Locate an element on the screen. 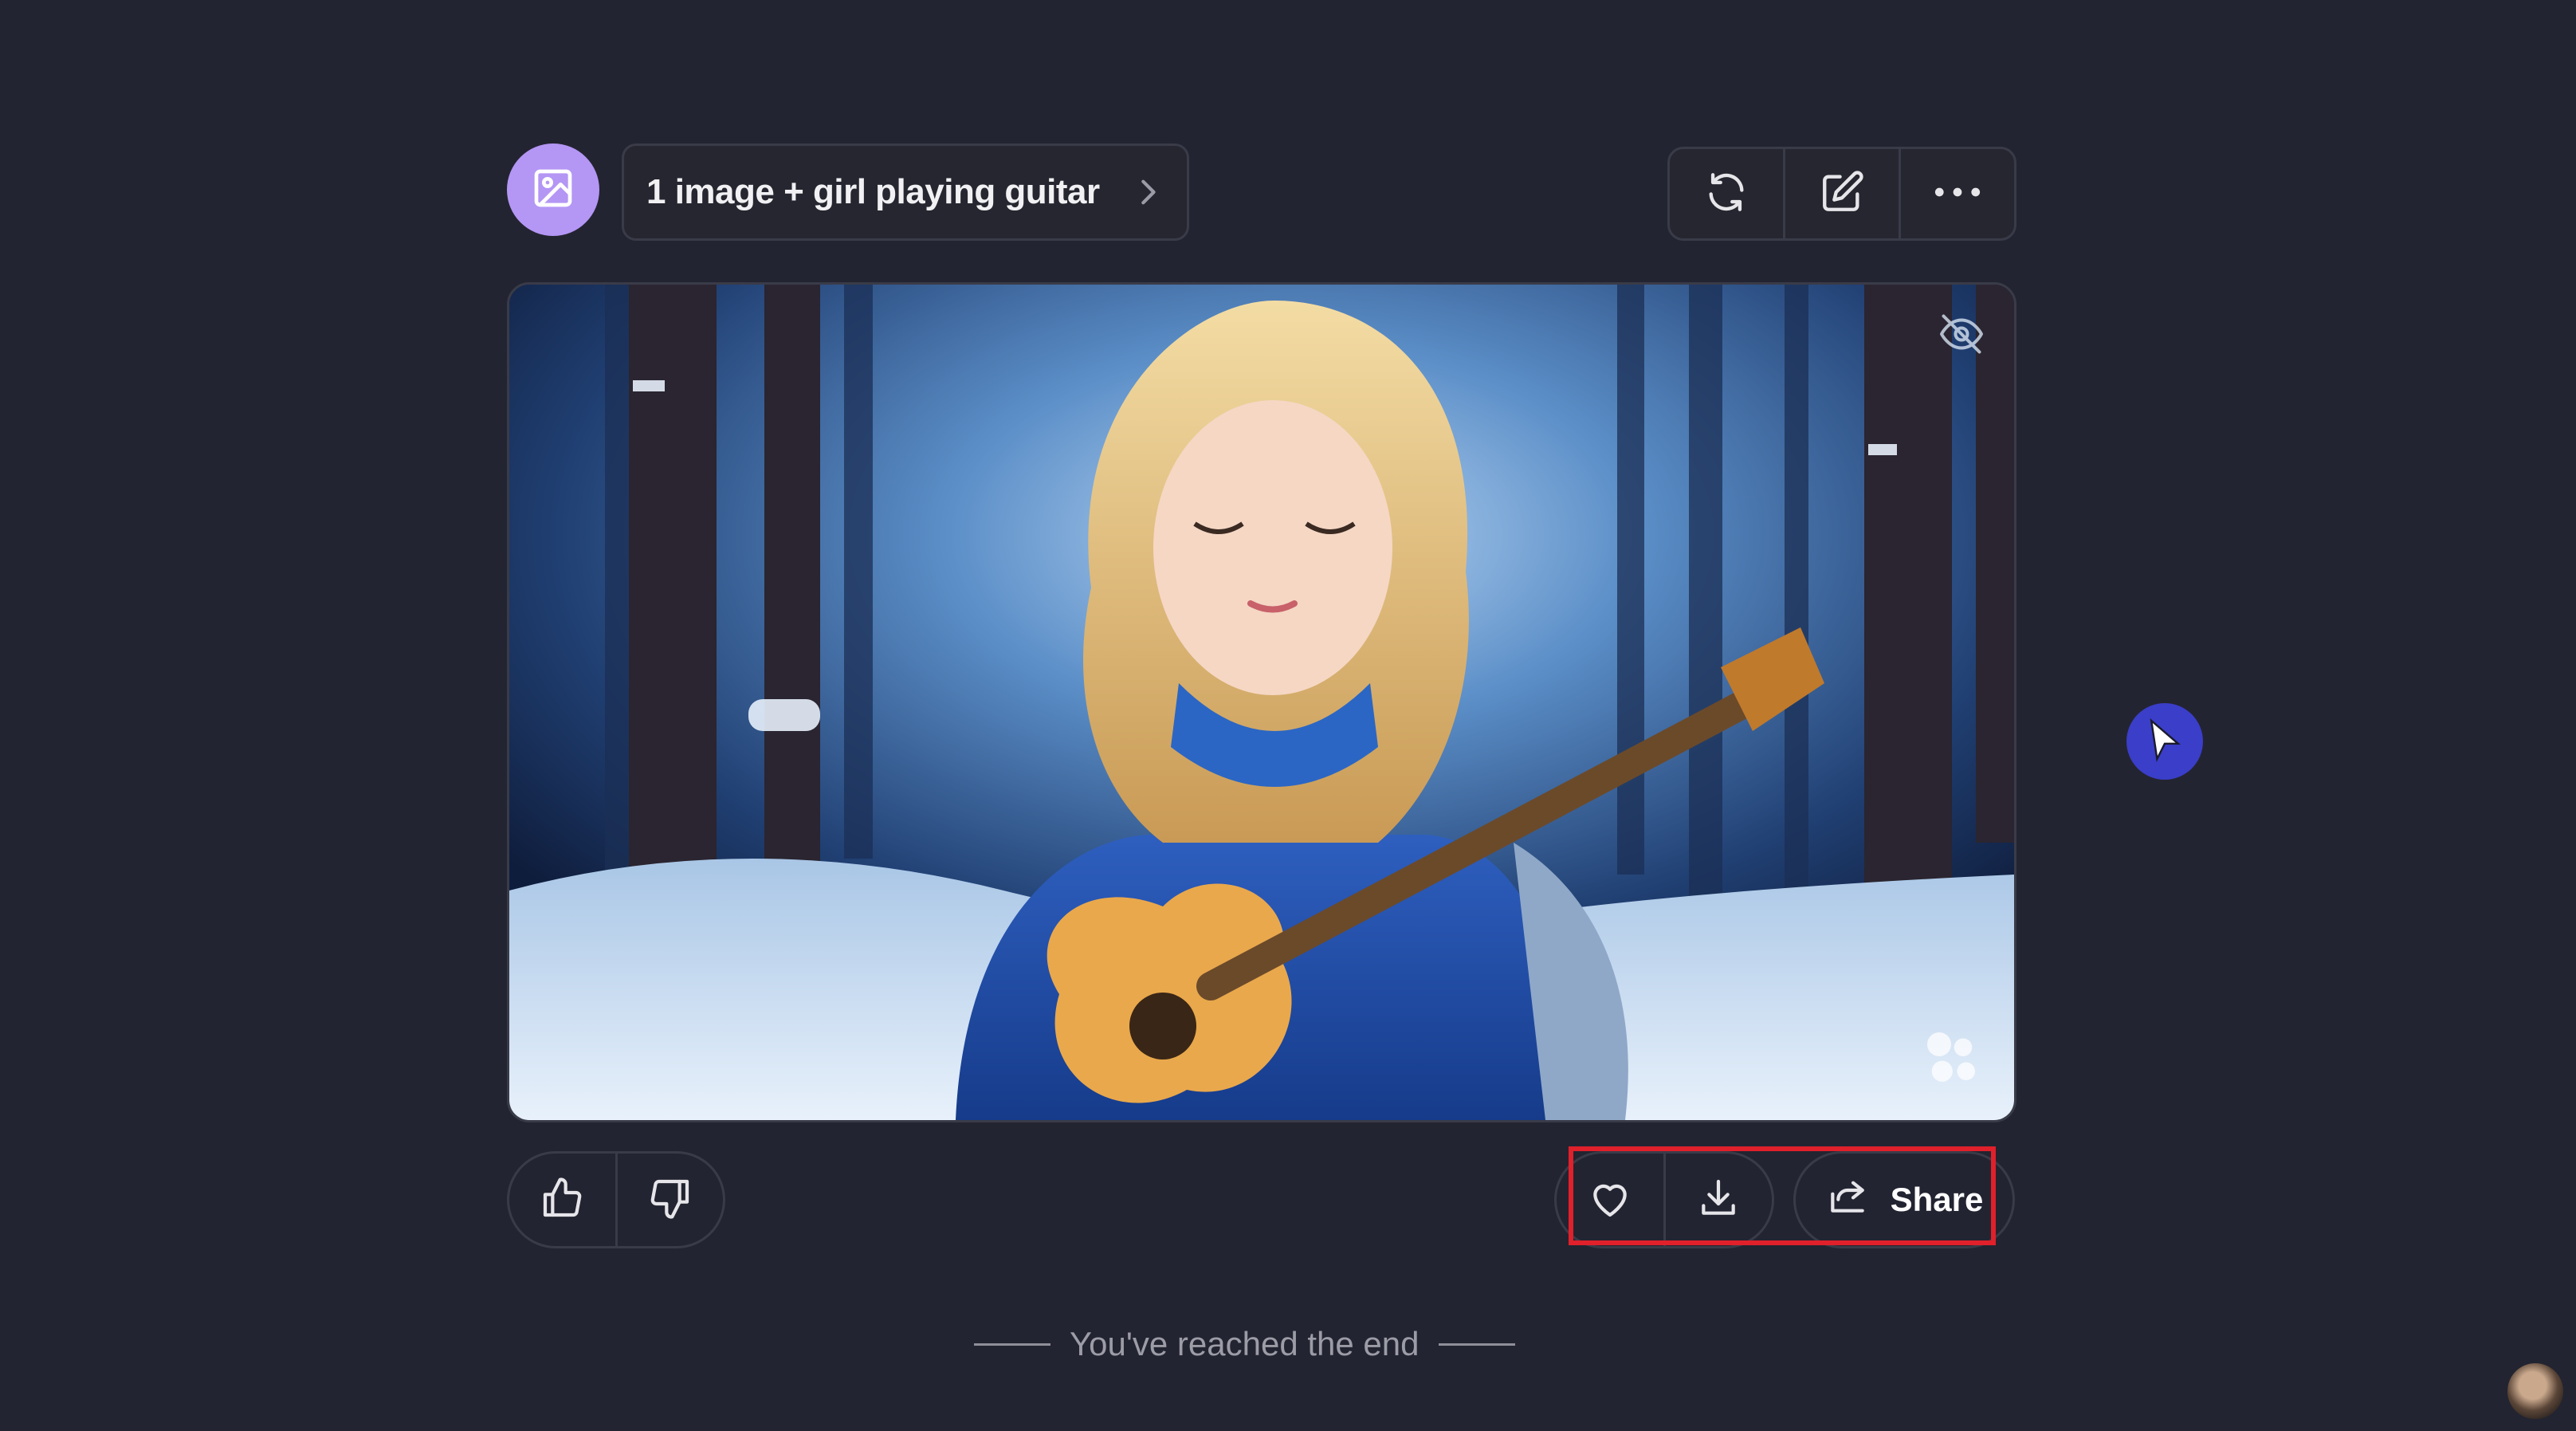  end-of-feed: You've reached the end is located at coordinates (1262, 1344).